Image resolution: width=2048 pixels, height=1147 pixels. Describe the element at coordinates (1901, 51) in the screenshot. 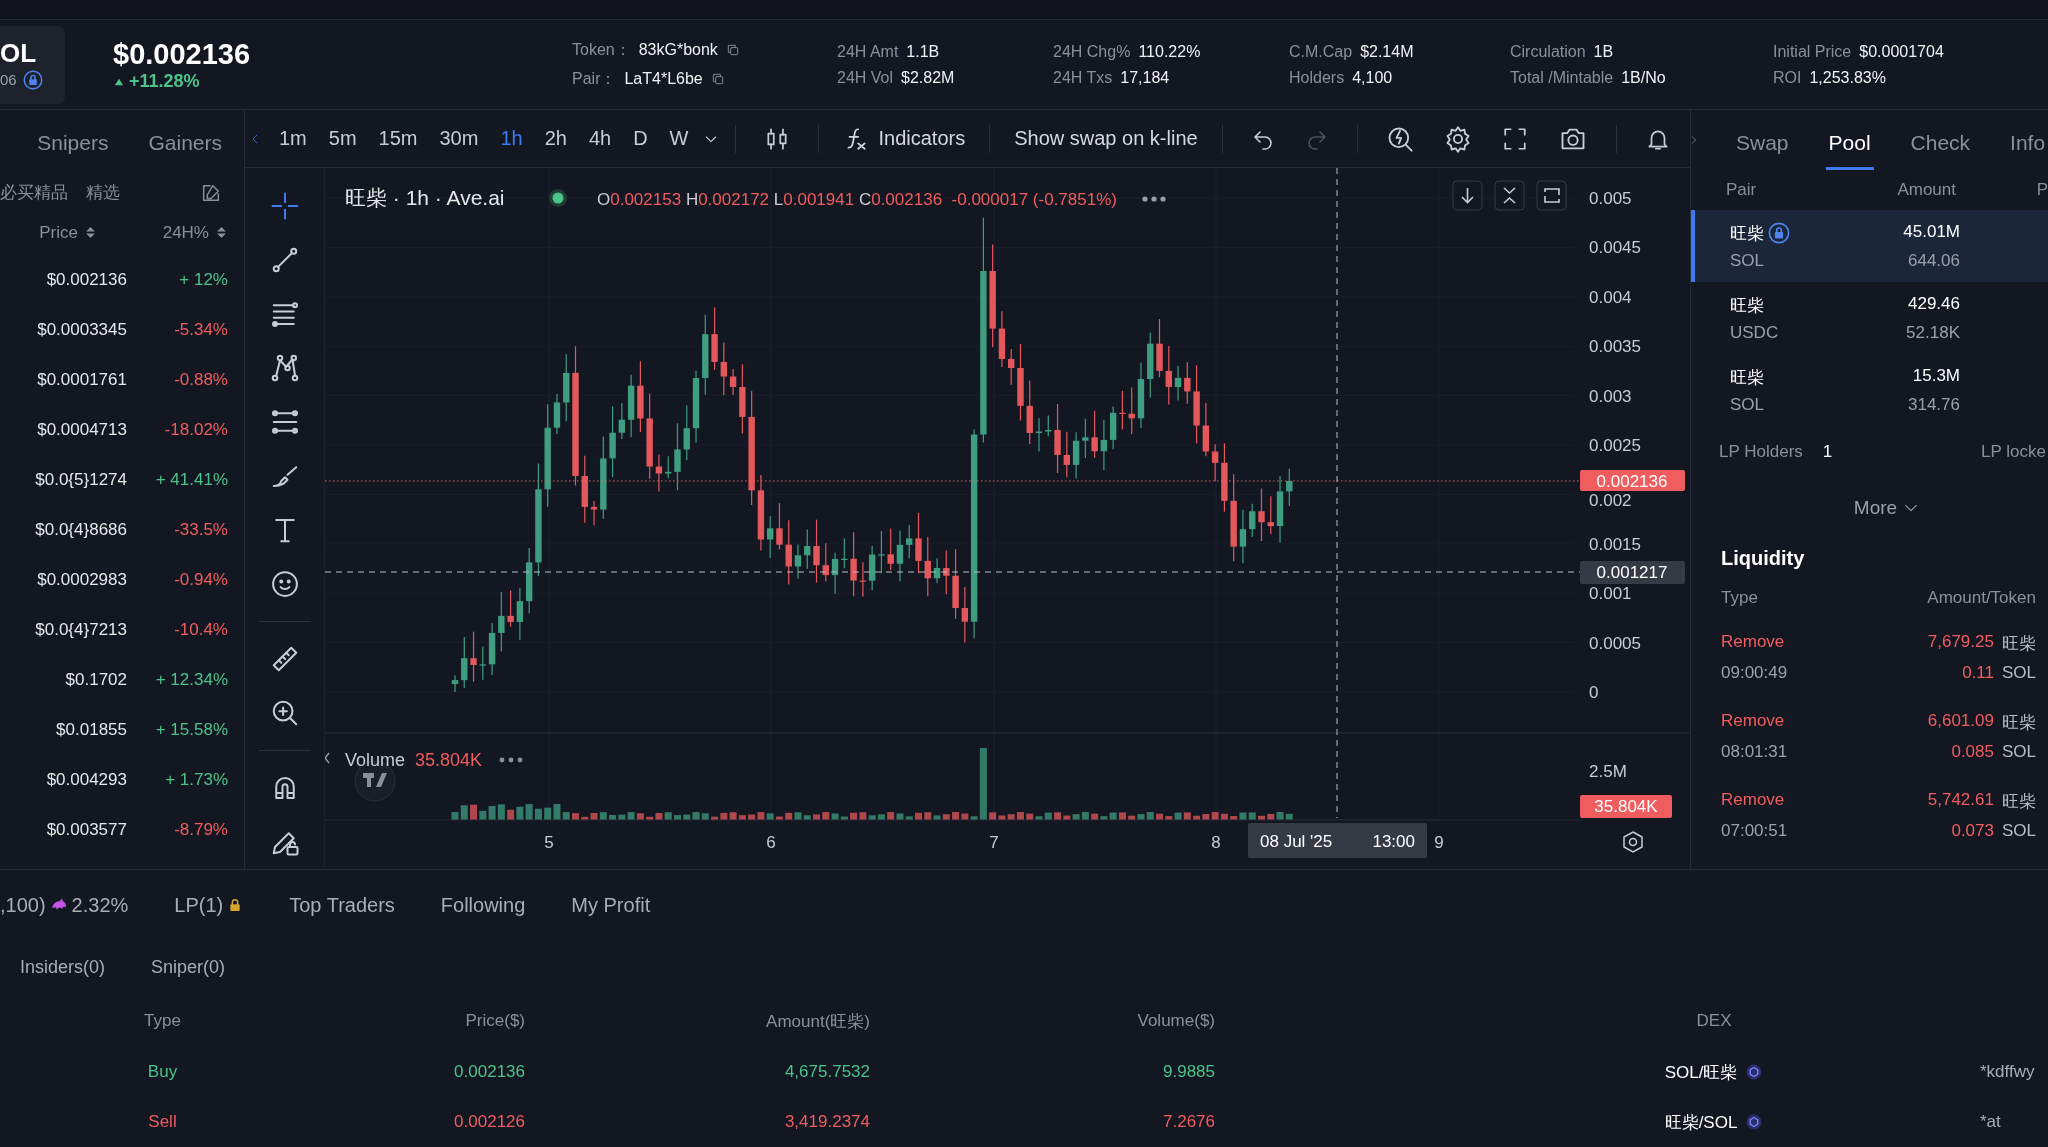

I see `stat-value: $0.0001704` at that location.